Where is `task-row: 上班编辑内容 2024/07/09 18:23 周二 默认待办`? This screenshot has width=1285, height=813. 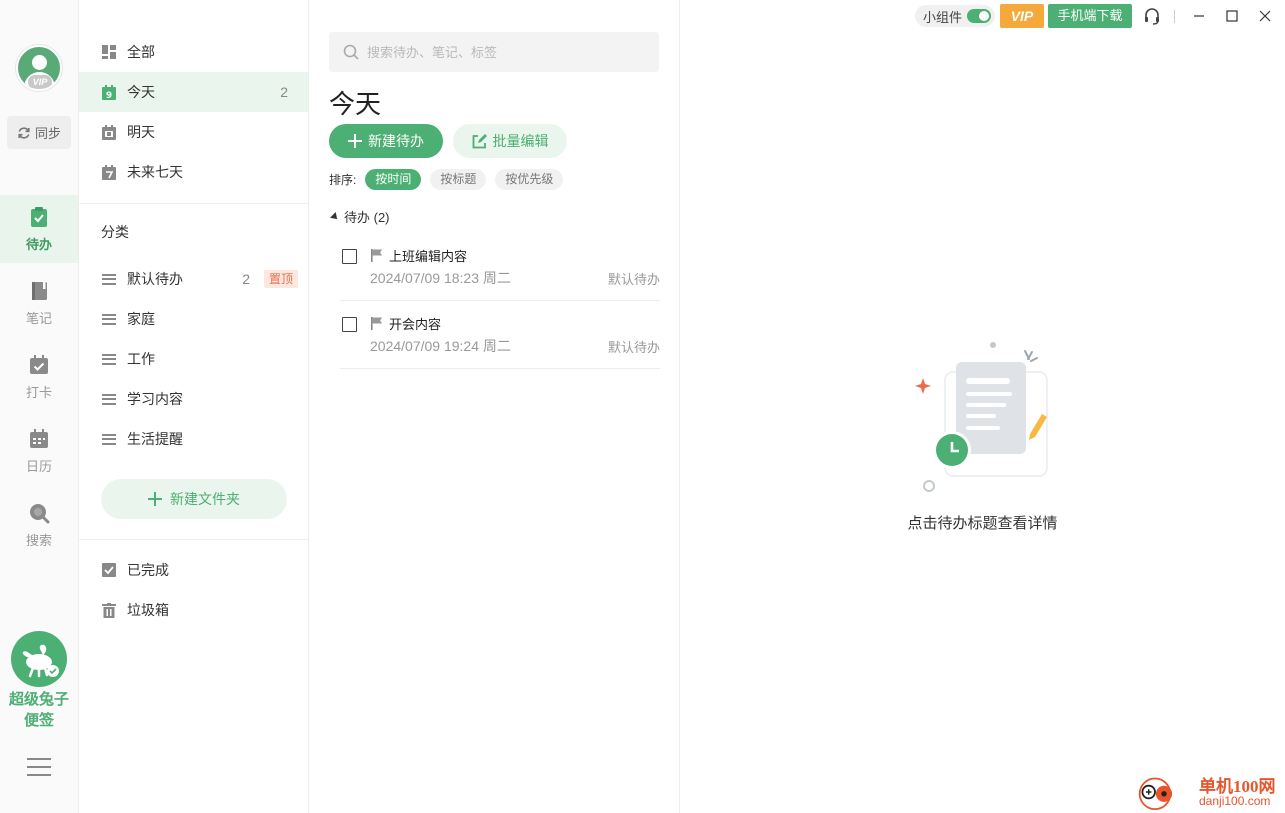
task-row: 上班编辑内容 2024/07/09 18:23 周二 默认待办 is located at coordinates (500, 267).